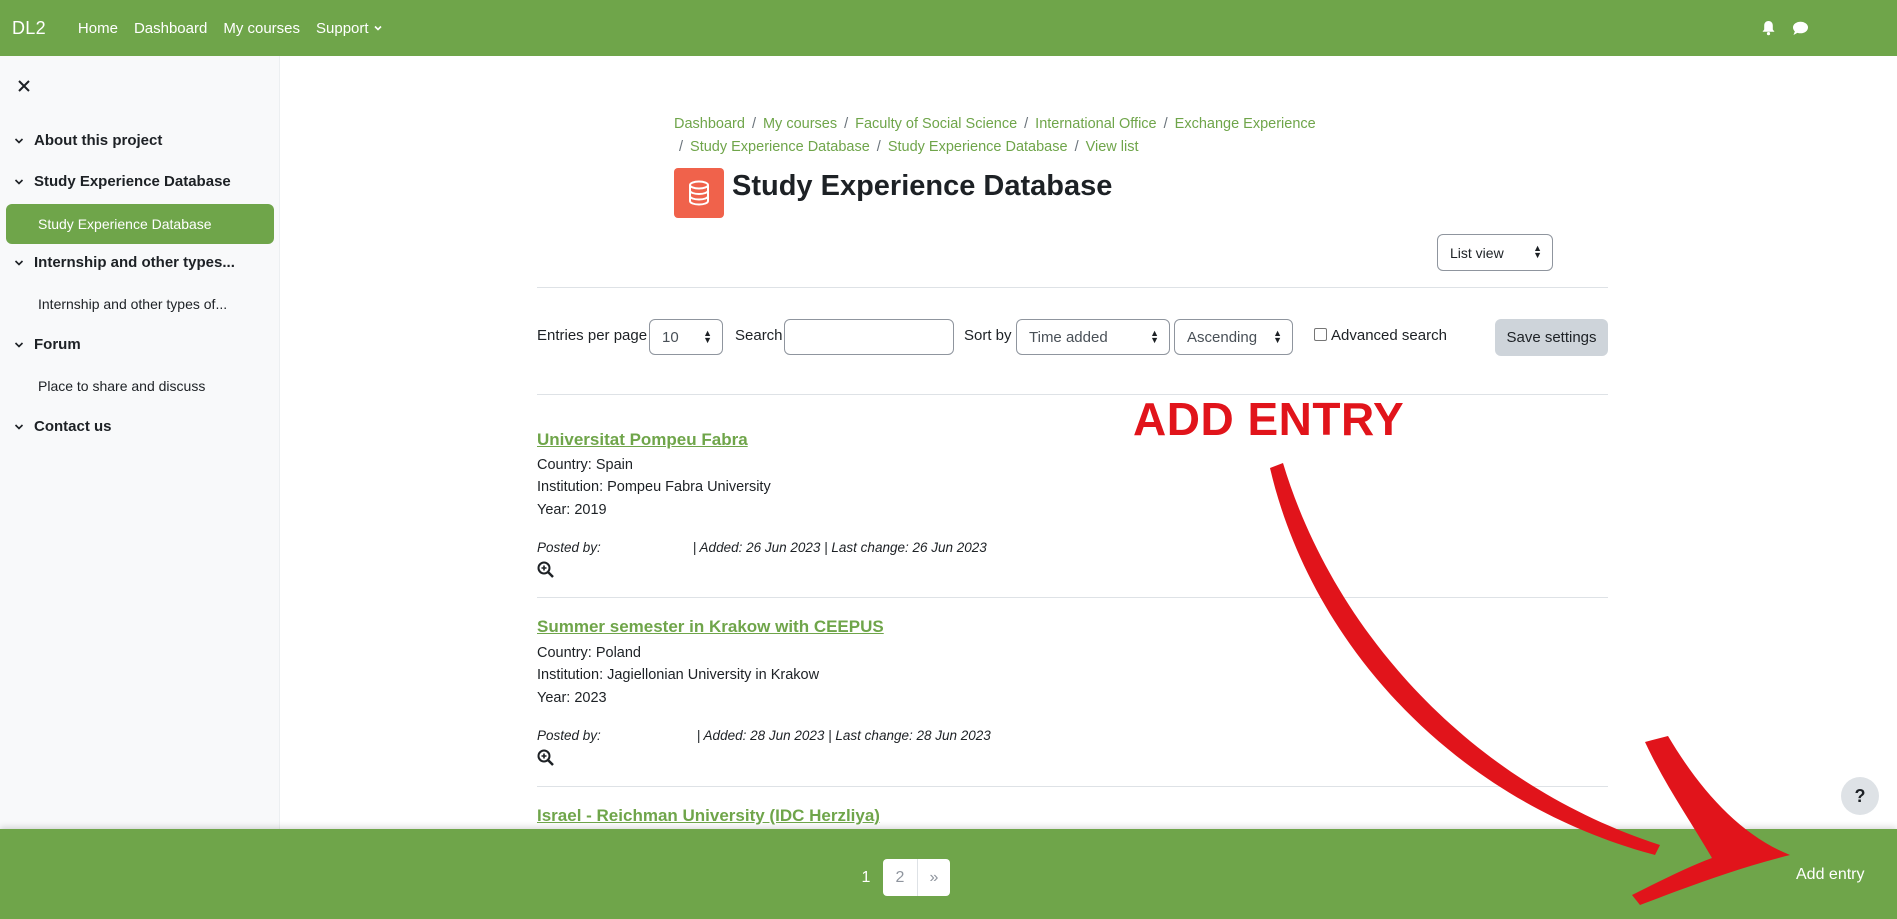 This screenshot has height=919, width=1897. What do you see at coordinates (922, 186) in the screenshot?
I see `page-title: Study Experience Database` at bounding box center [922, 186].